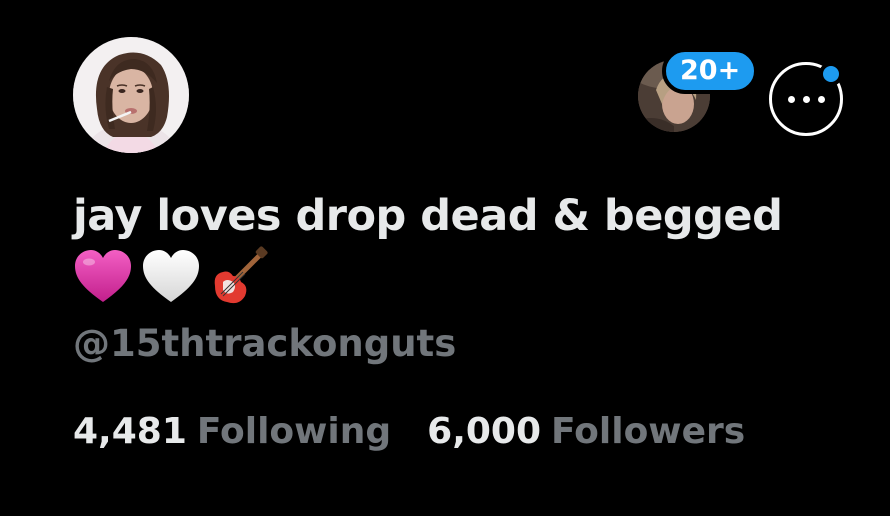 The width and height of the screenshot is (890, 516). I want to click on followers-stat-link: 6,000 Followers, so click(586, 432).